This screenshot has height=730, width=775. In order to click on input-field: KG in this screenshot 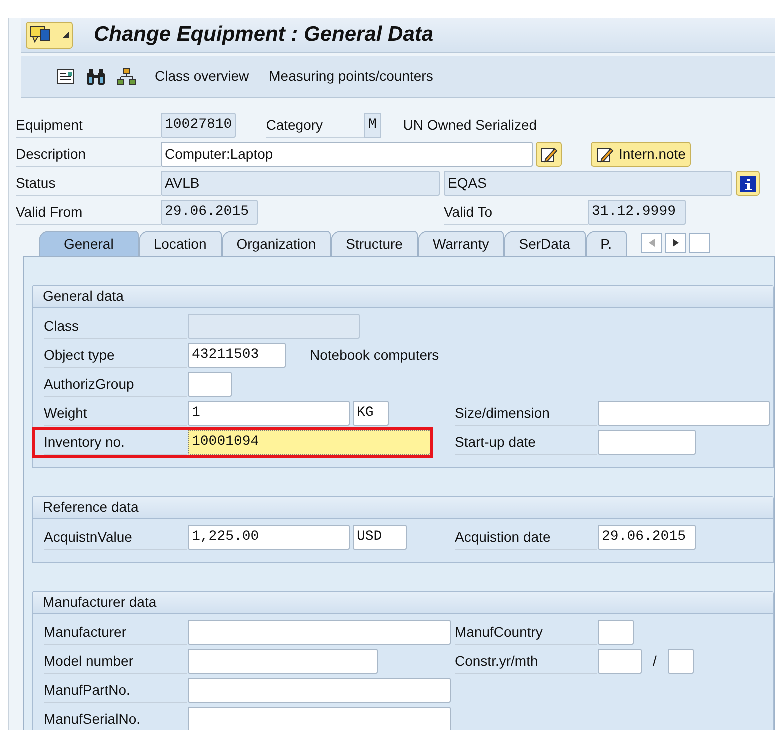, I will do `click(371, 413)`.